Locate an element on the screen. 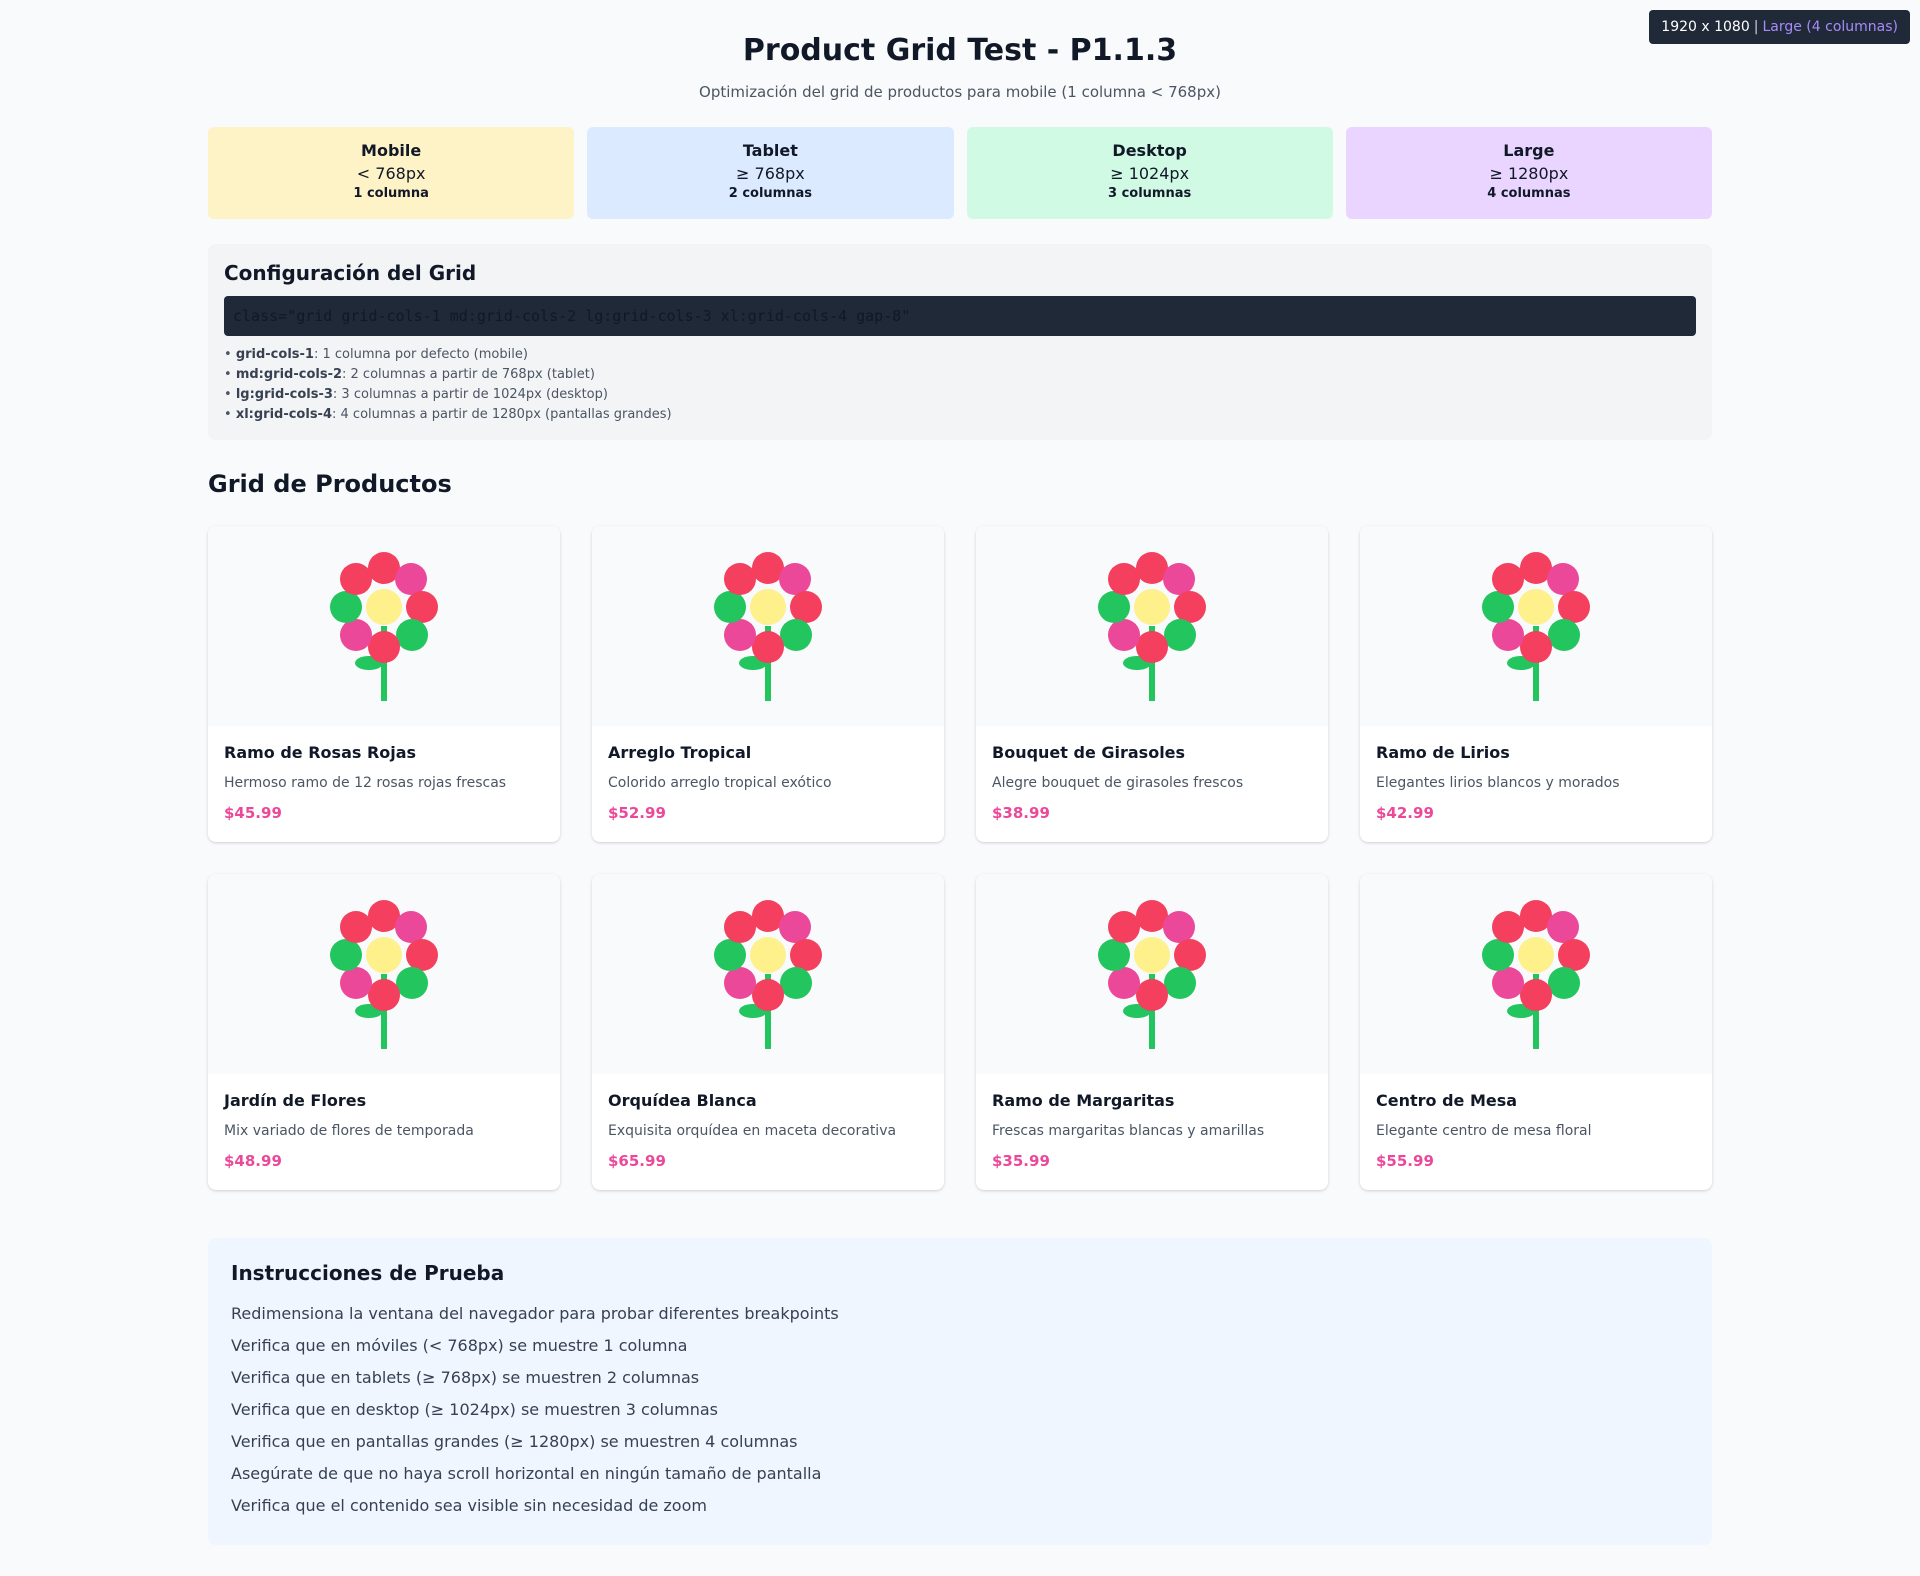 The width and height of the screenshot is (1920, 1576). product-description: Mix variado de flores de temporada is located at coordinates (349, 1131).